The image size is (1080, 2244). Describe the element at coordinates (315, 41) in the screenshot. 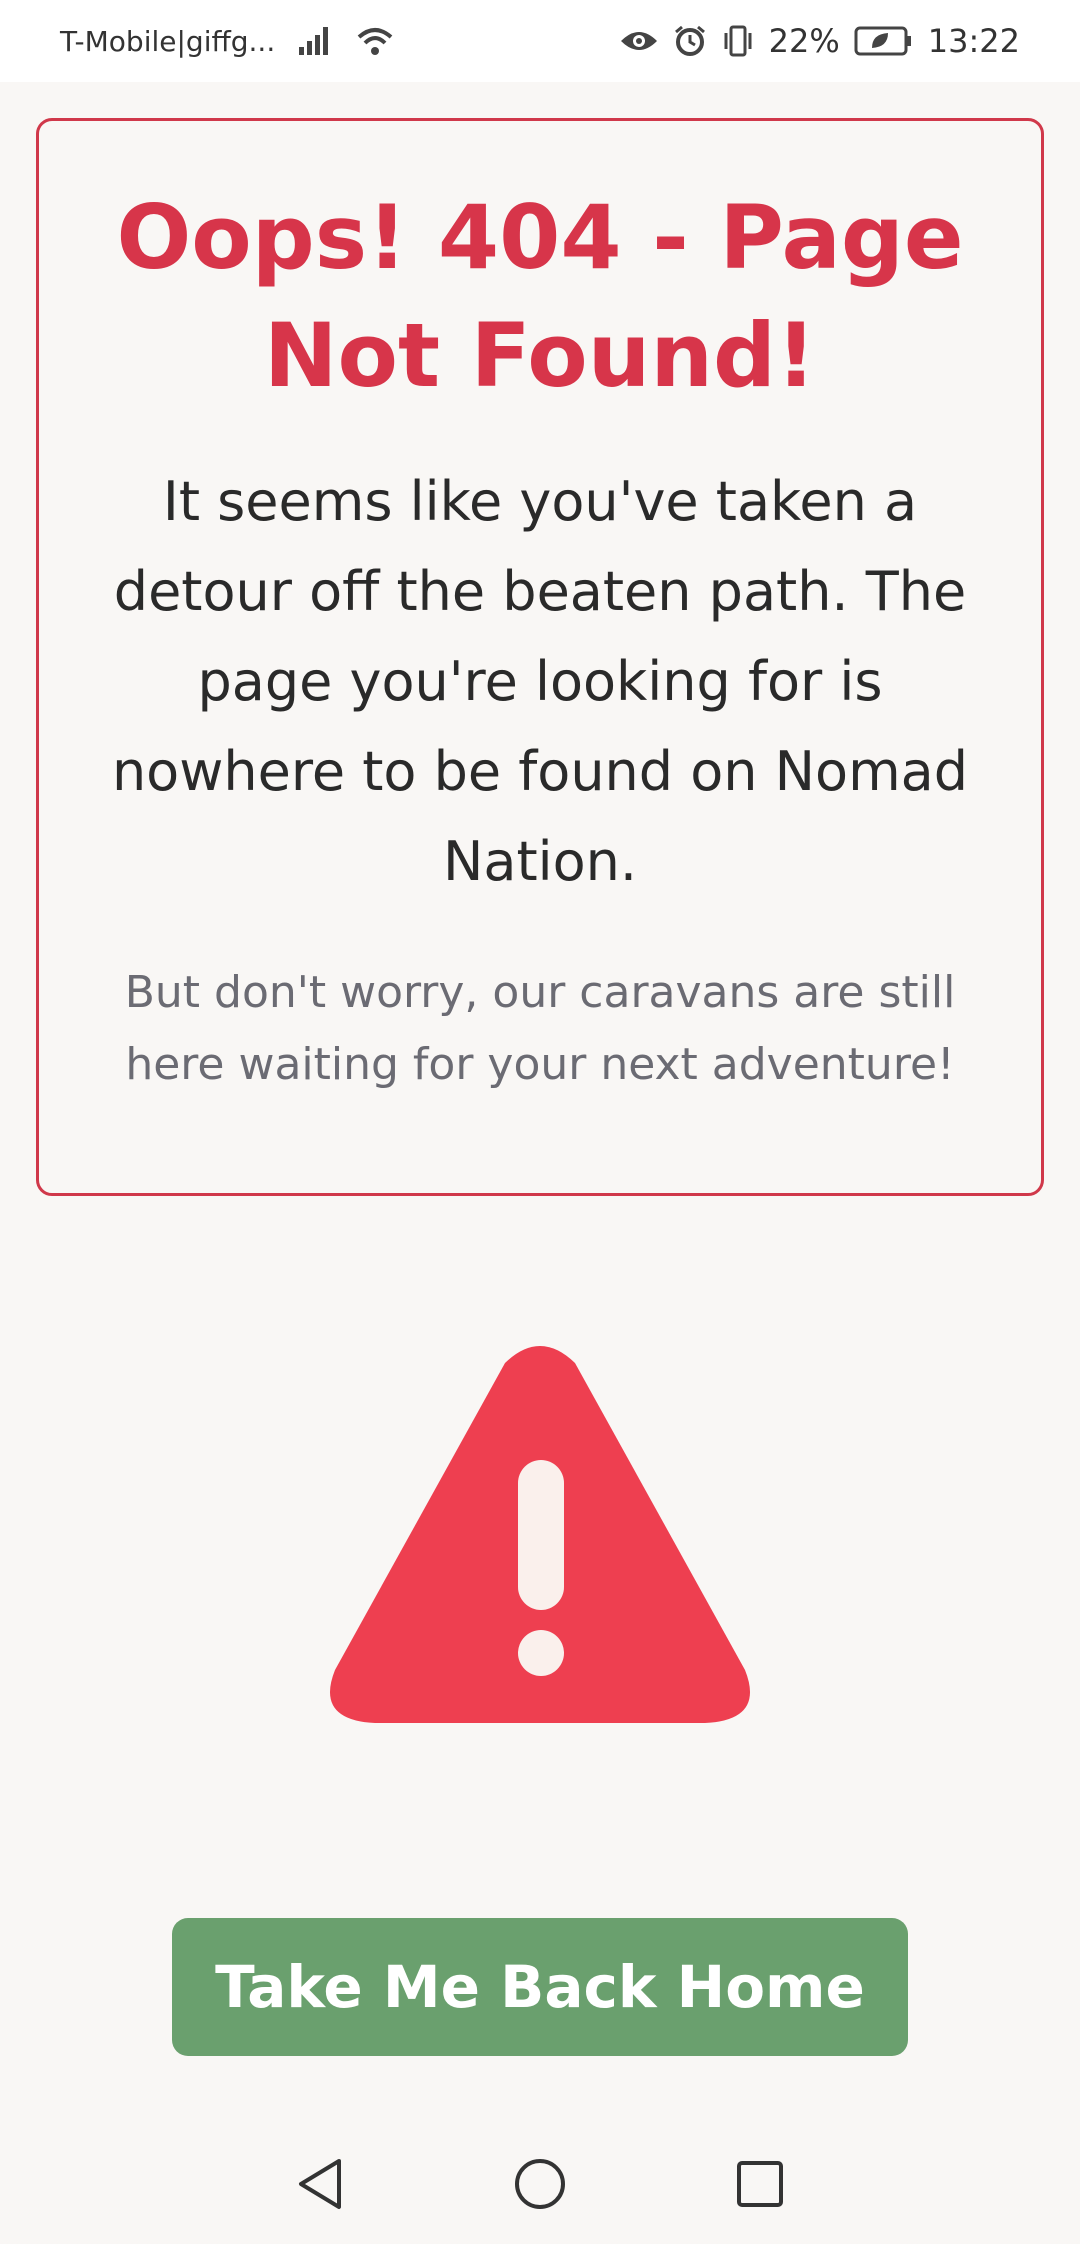

I see `signal-icon` at that location.